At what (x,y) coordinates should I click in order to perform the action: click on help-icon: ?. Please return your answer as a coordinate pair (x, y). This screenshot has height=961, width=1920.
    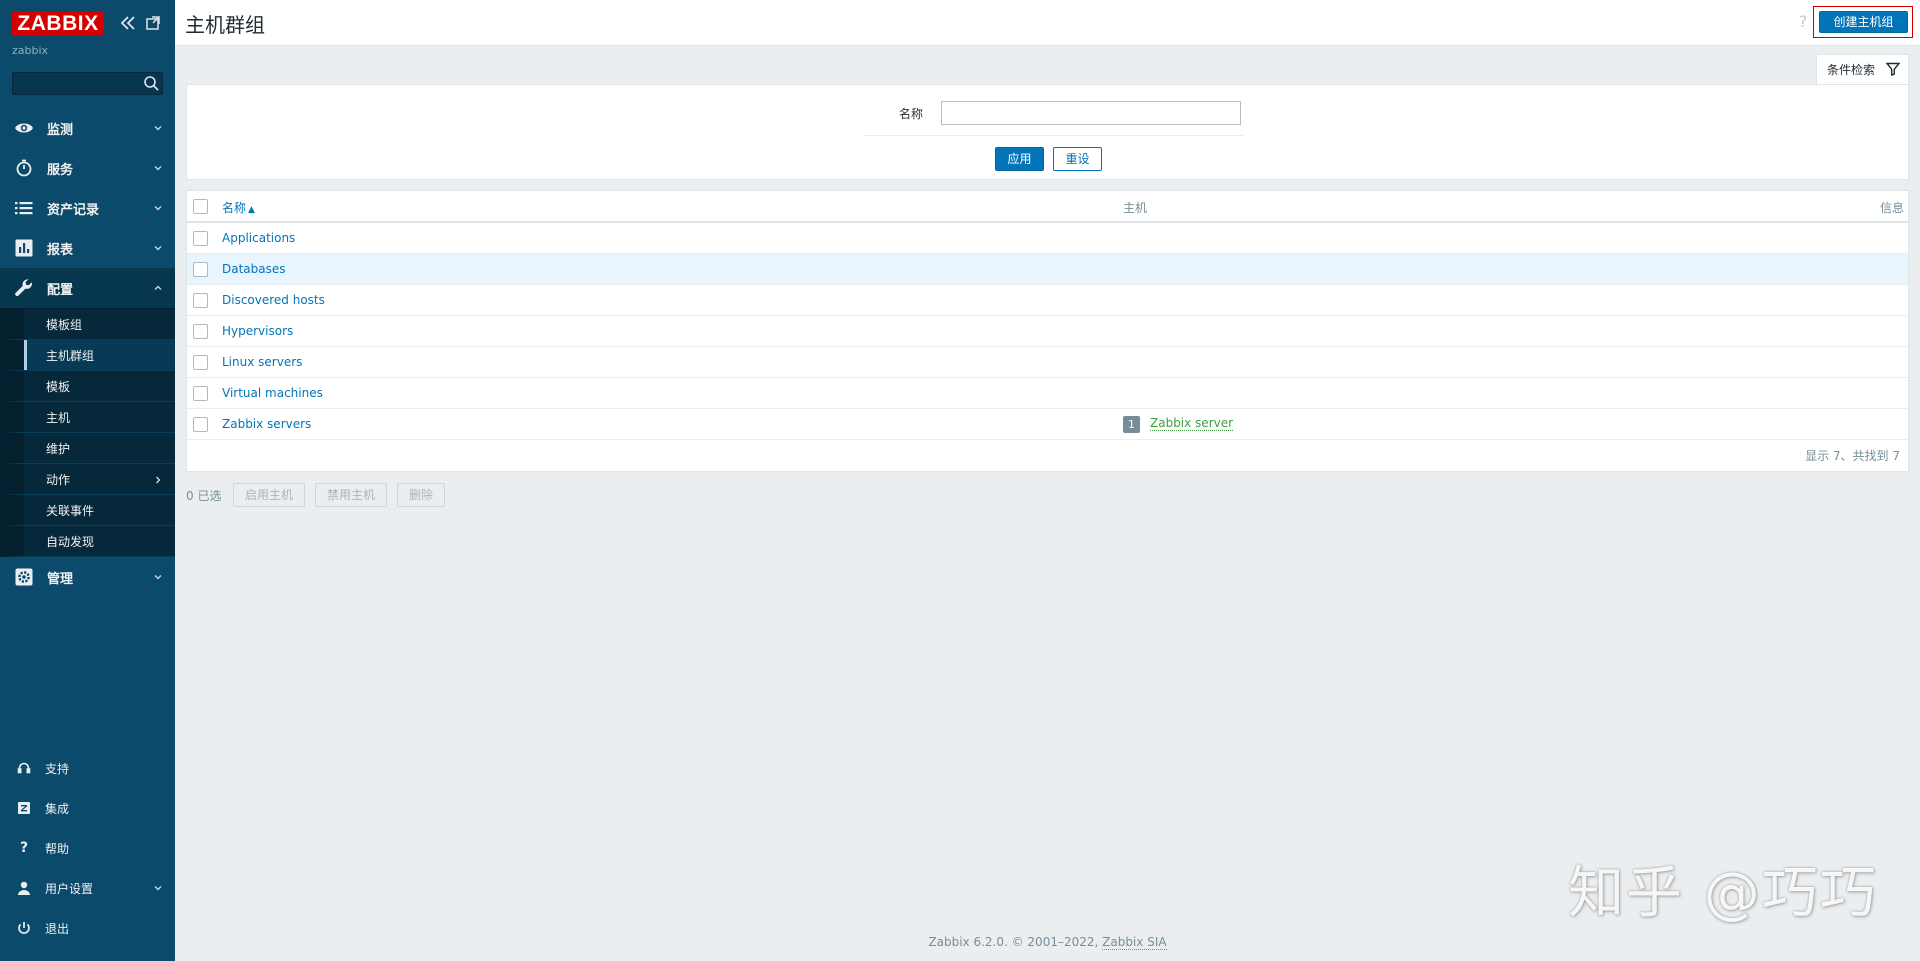
    Looking at the image, I should click on (1803, 21).